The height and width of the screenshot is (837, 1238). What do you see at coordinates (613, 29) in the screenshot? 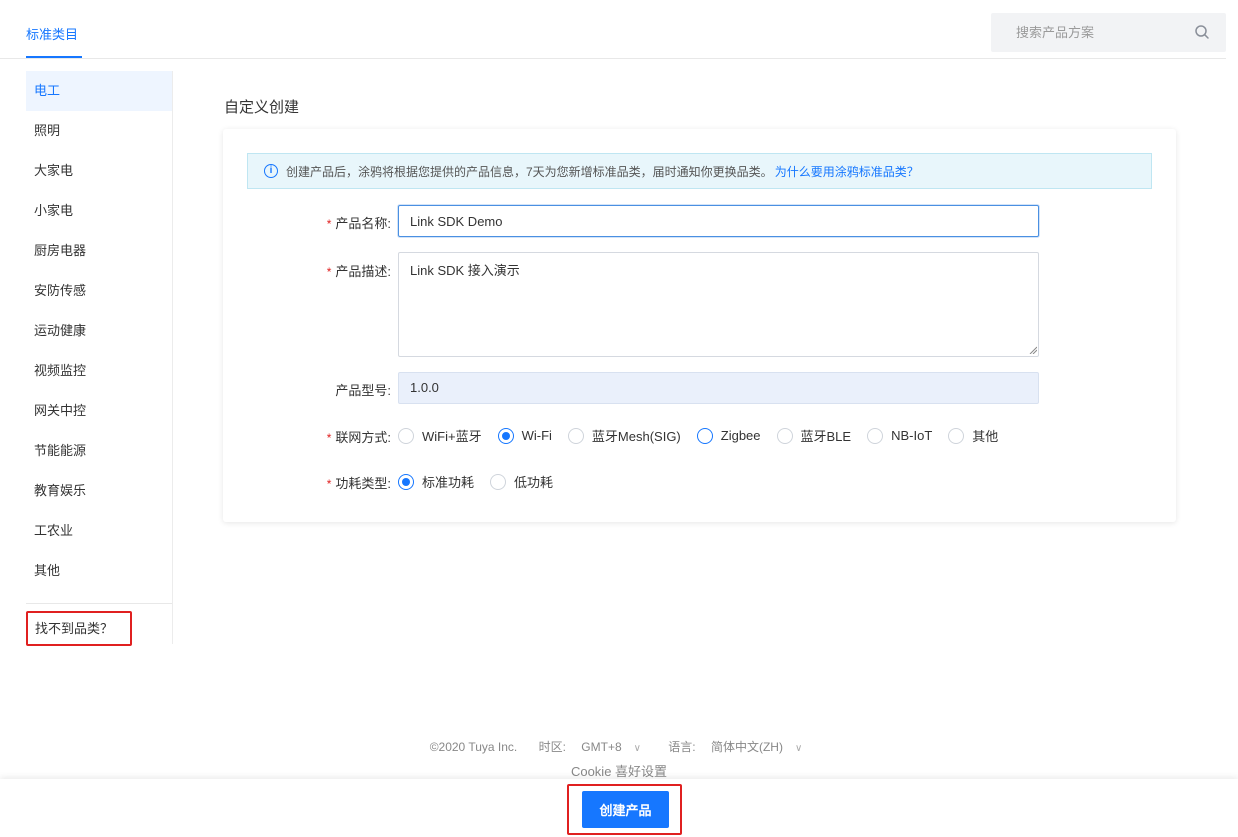
I see `top-bar: 标准类目` at bounding box center [613, 29].